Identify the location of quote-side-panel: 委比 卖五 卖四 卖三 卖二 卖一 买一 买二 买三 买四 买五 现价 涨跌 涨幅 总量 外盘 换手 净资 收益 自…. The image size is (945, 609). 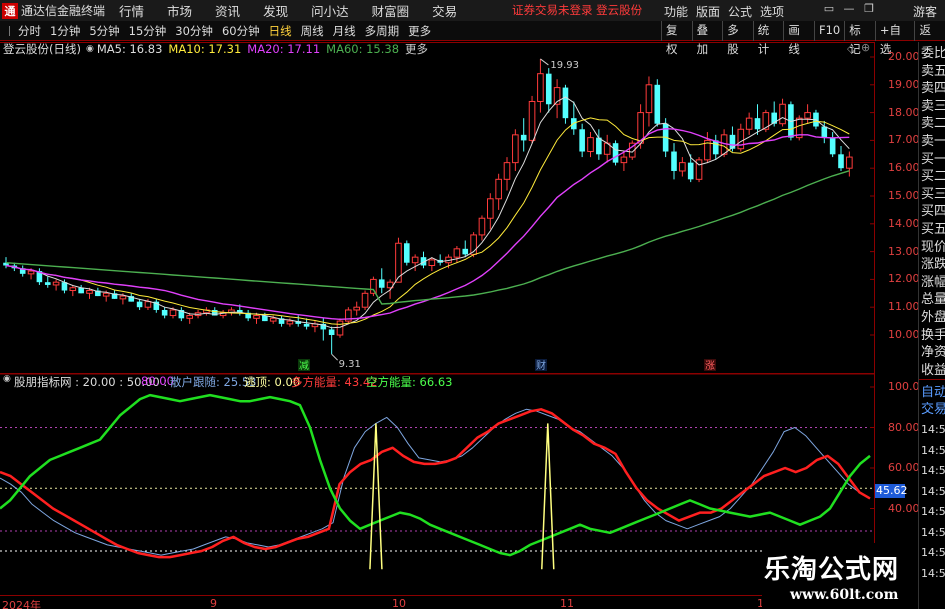
(931, 325).